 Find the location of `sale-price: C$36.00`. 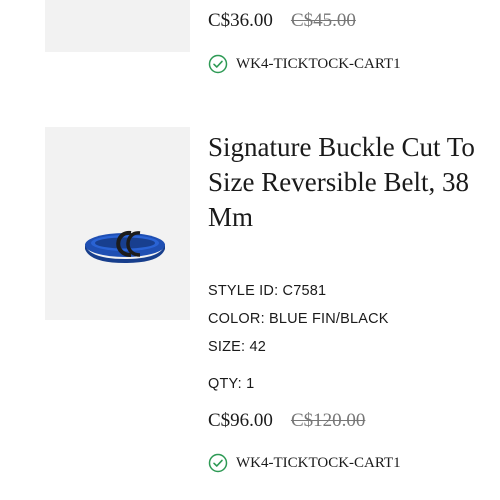

sale-price: C$36.00 is located at coordinates (240, 20).